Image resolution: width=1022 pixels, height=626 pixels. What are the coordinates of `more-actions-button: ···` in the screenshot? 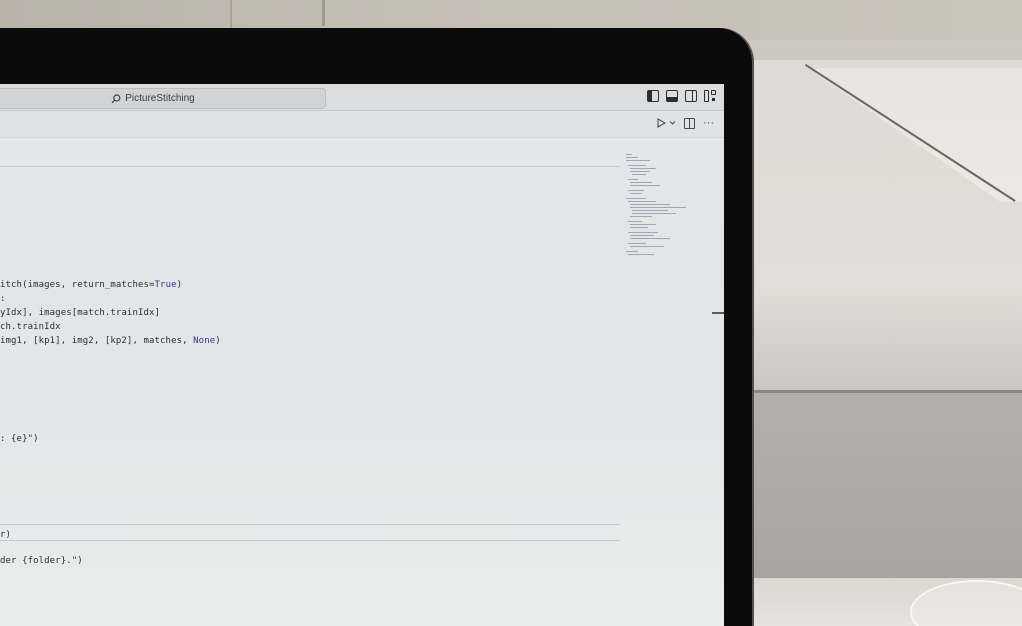 It's located at (708, 123).